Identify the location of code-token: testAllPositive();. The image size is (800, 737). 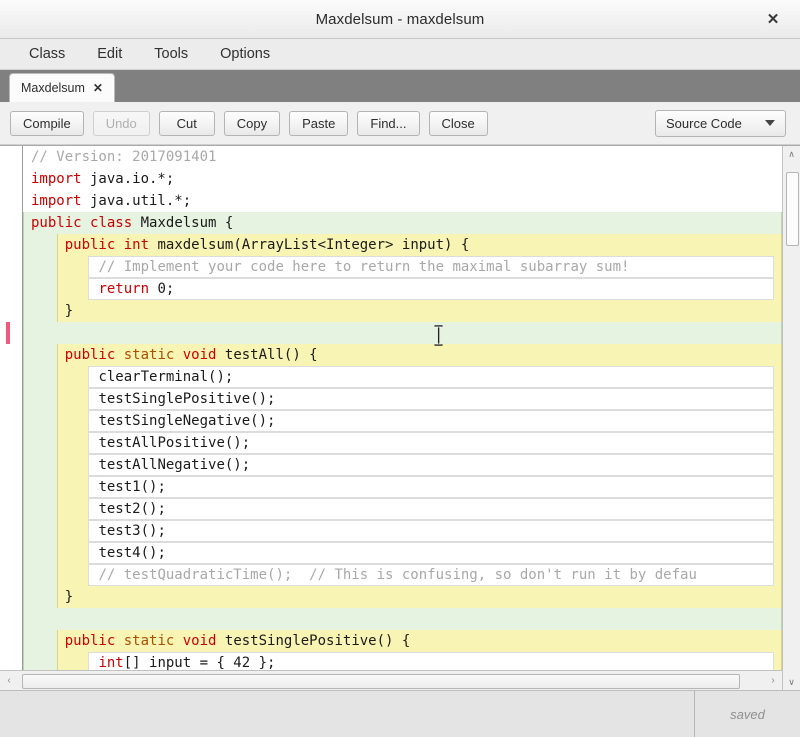
(174, 443).